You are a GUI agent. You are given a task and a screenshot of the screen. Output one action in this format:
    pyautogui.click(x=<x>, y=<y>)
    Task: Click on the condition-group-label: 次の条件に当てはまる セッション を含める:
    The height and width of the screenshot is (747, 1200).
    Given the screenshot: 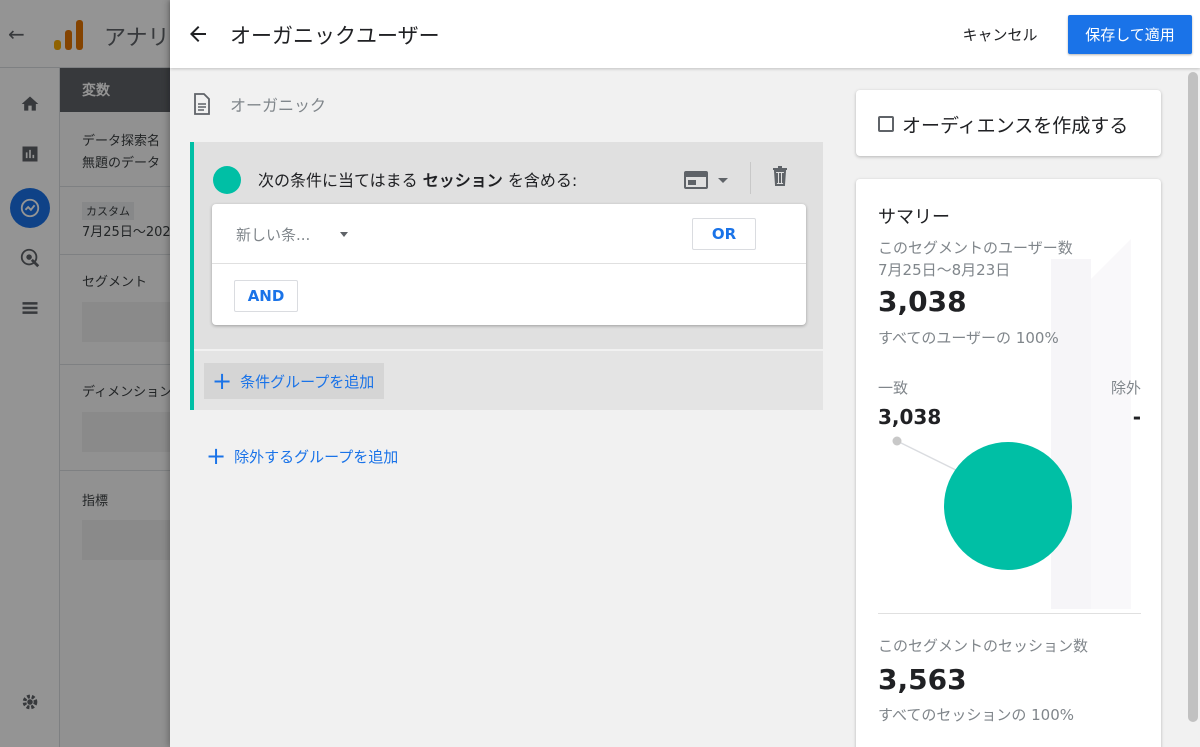 What is the action you would take?
    pyautogui.click(x=417, y=179)
    